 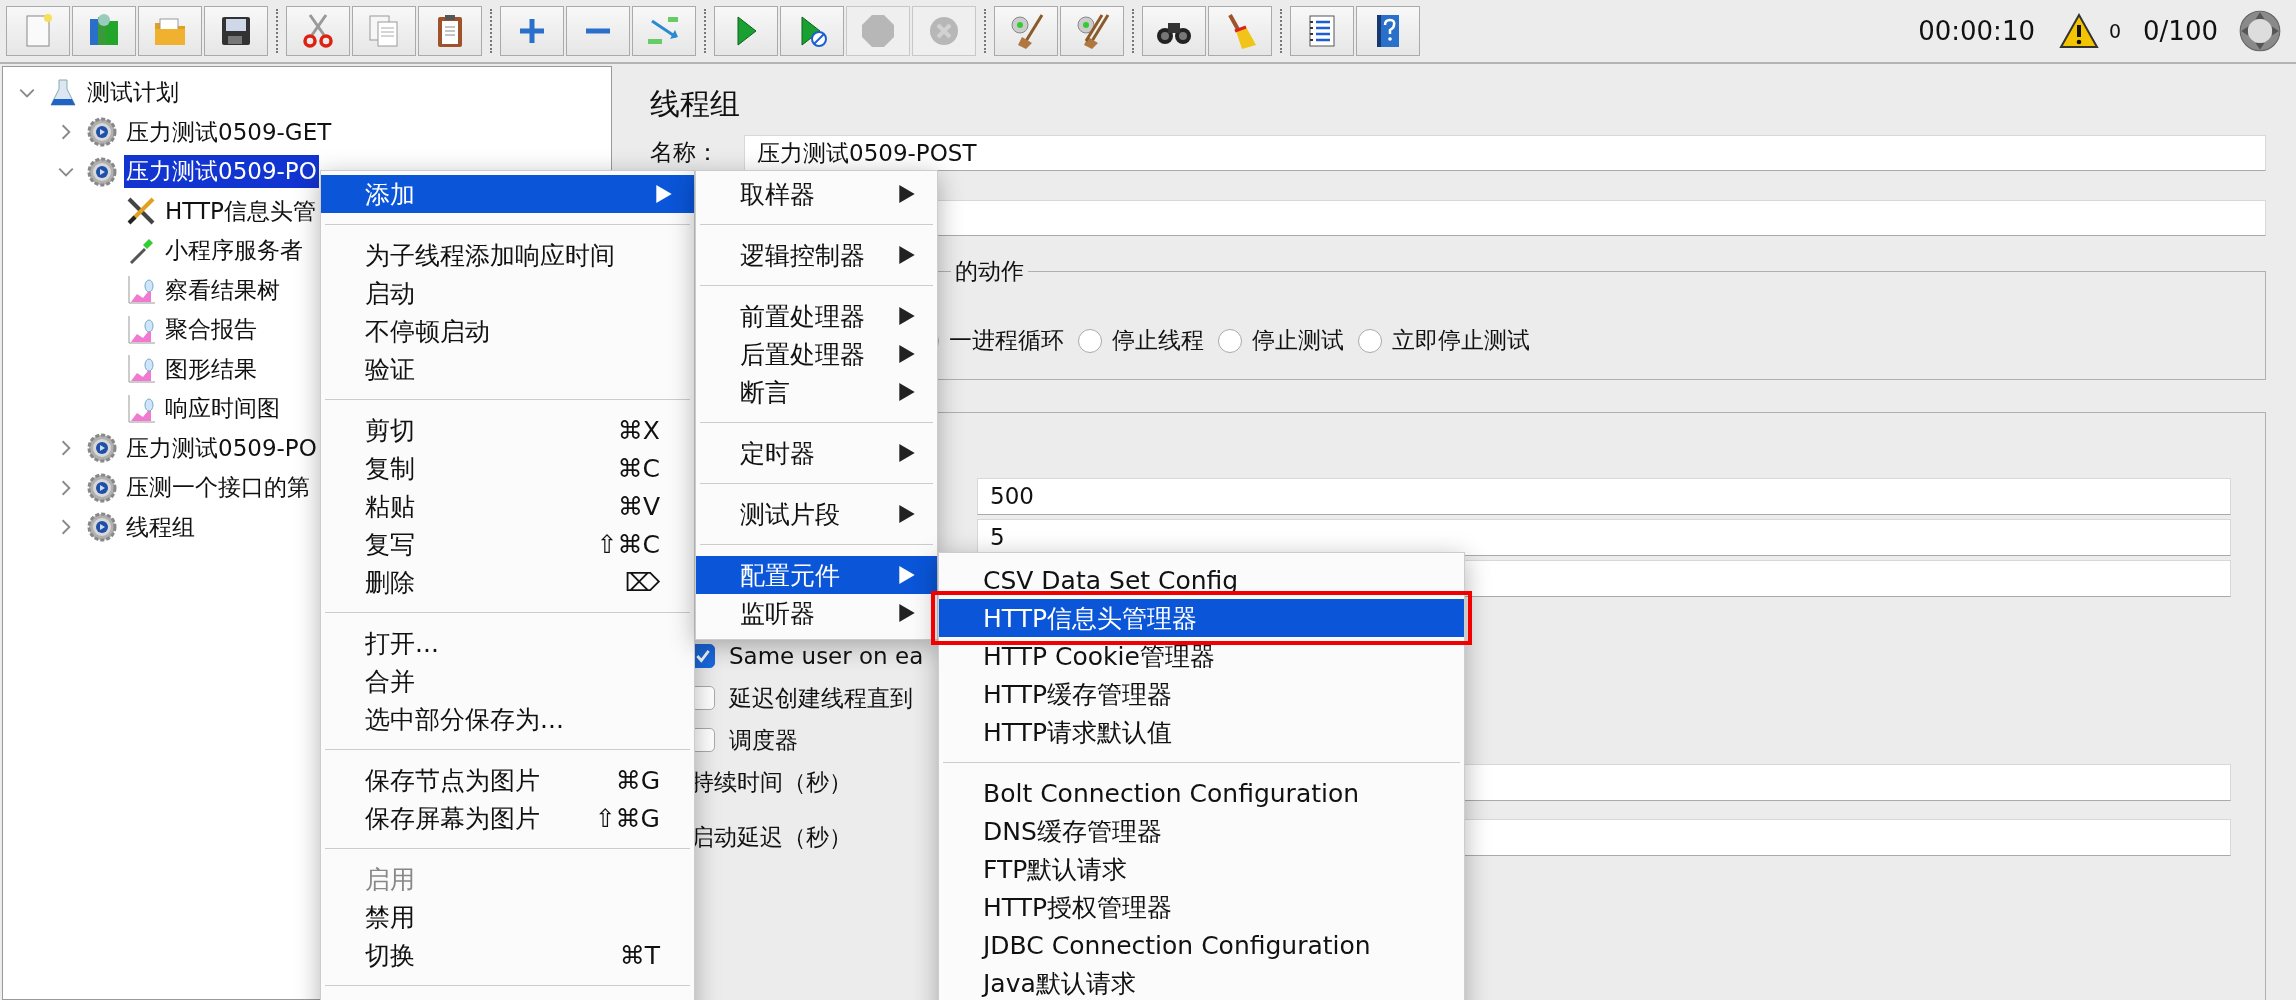 I want to click on menu-item: Java默认请求, so click(x=1201, y=982).